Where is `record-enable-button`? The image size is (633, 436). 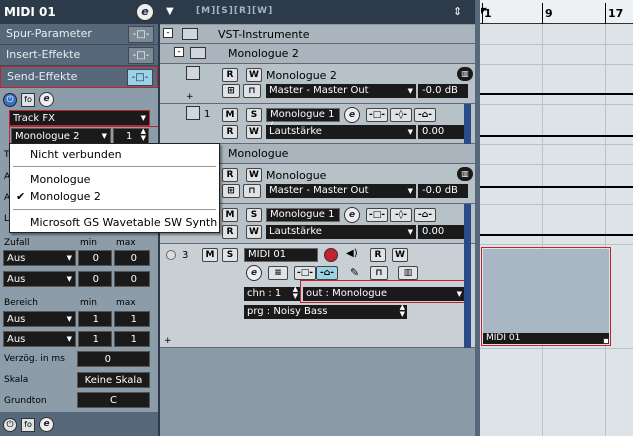
record-enable-button is located at coordinates (331, 255).